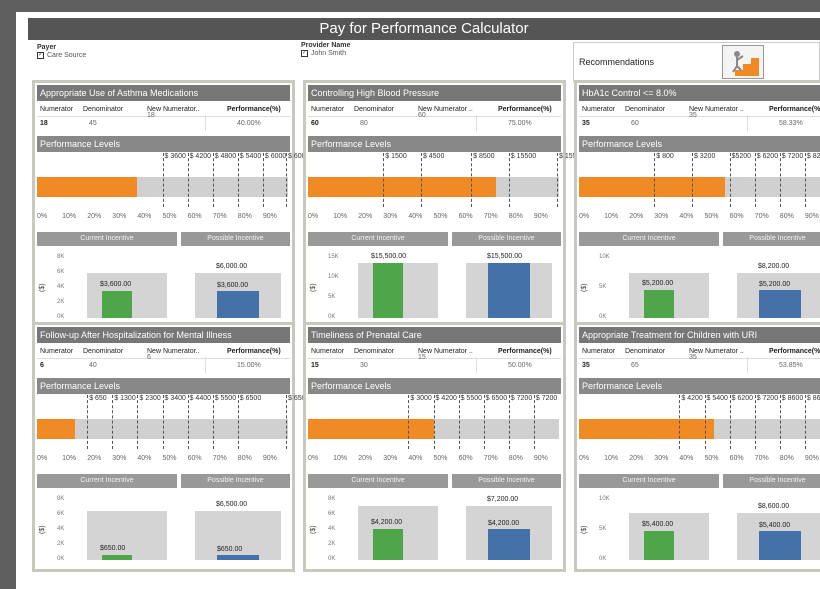  What do you see at coordinates (505, 257) in the screenshot?
I see `possible-incentive-max-value: $15,500.00` at bounding box center [505, 257].